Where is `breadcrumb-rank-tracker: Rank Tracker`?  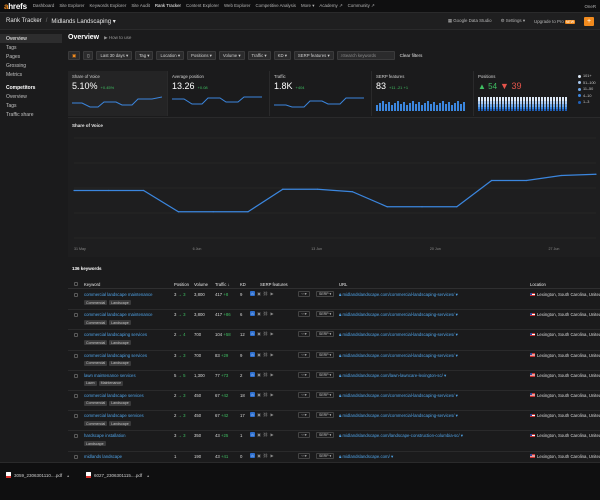 breadcrumb-rank-tracker: Rank Tracker is located at coordinates (24, 21).